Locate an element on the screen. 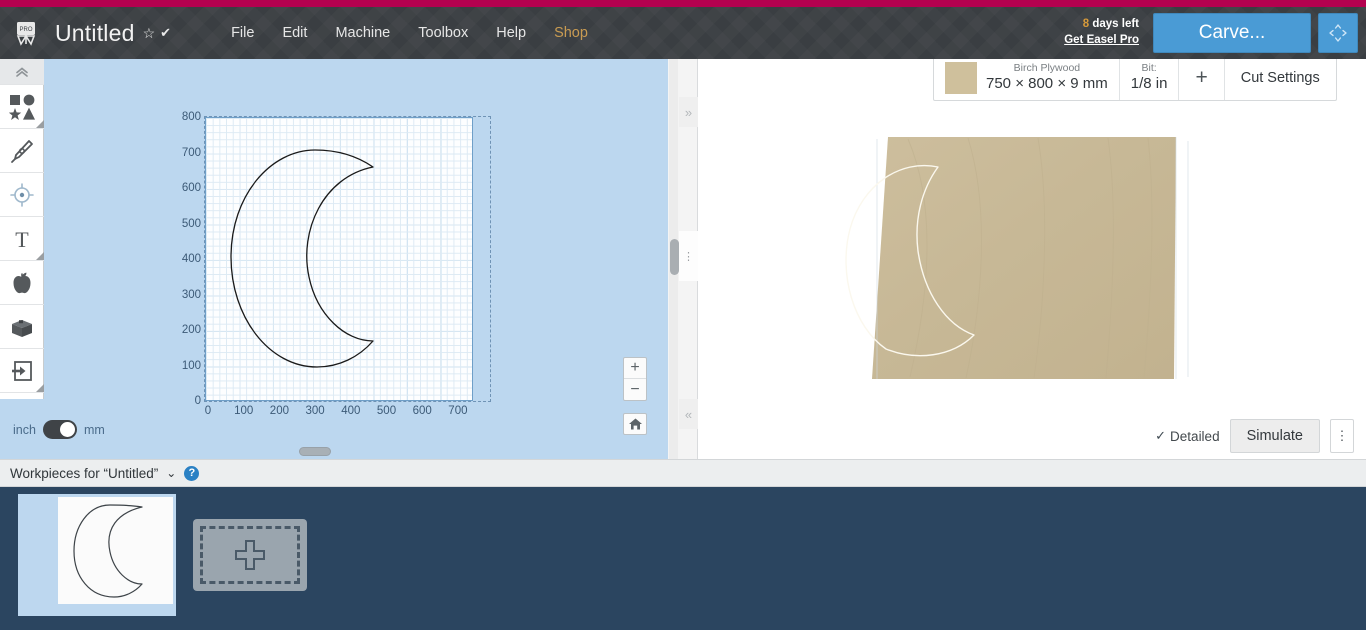 This screenshot has height=630, width=1366. x-tick-300: 300 is located at coordinates (315, 411).